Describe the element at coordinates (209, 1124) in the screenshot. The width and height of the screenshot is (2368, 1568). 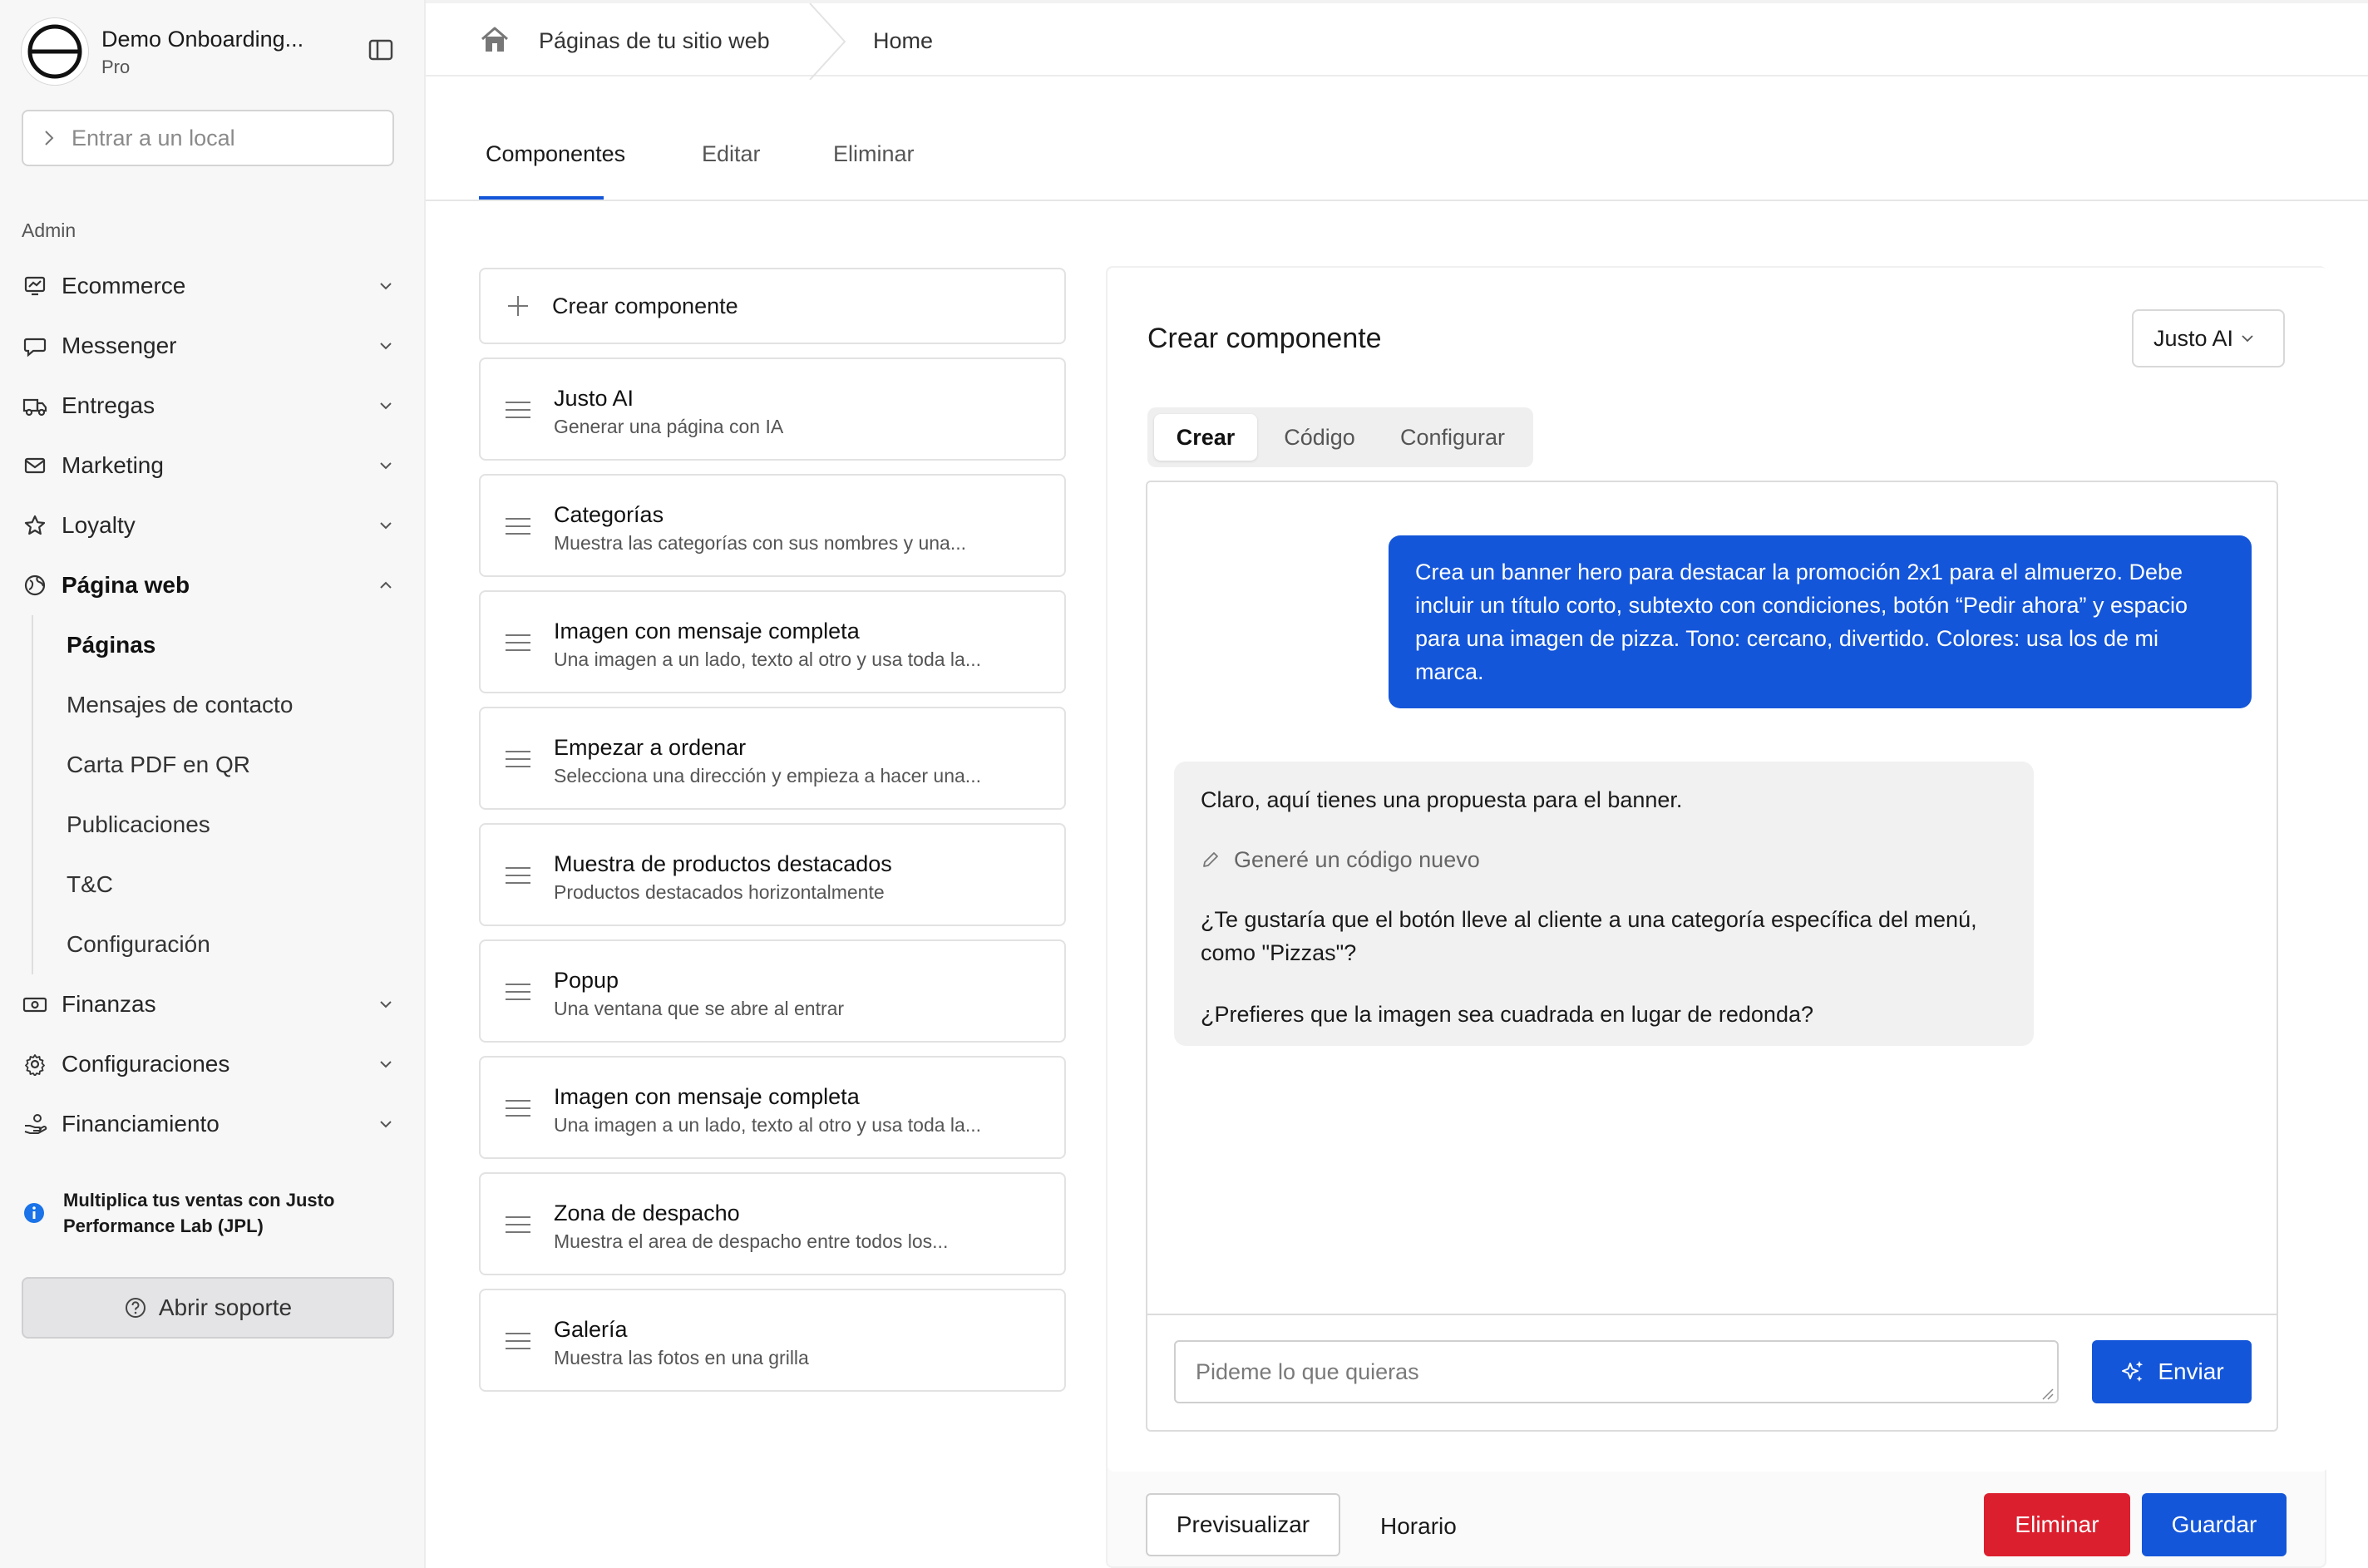
I see `sidebar-item-financiamiento: Financiamiento` at that location.